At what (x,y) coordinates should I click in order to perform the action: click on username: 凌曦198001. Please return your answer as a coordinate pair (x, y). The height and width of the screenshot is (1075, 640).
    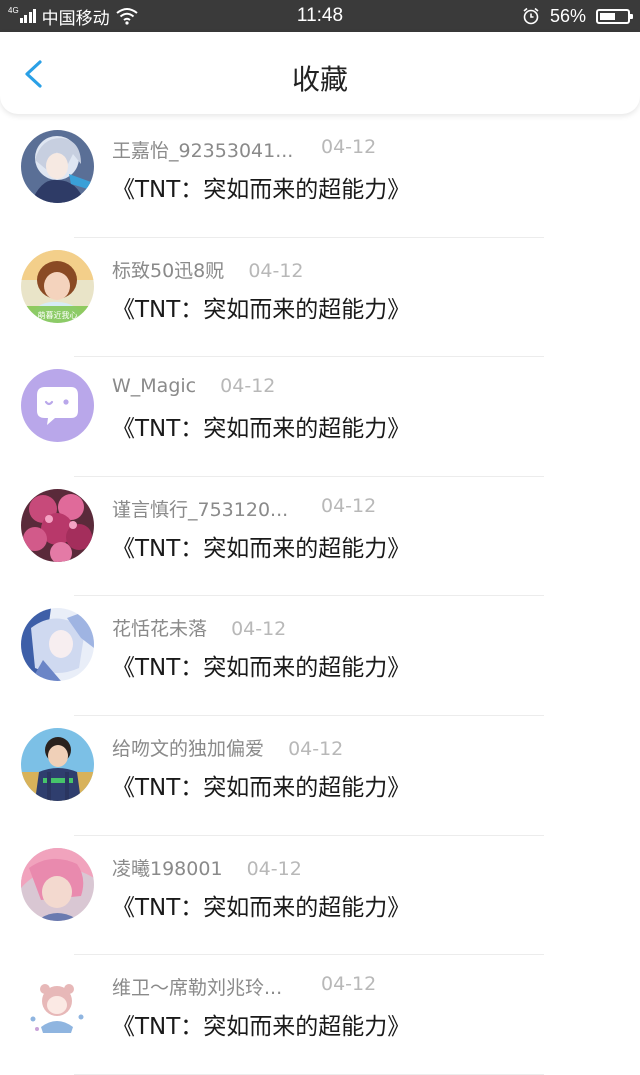
    Looking at the image, I should click on (167, 867).